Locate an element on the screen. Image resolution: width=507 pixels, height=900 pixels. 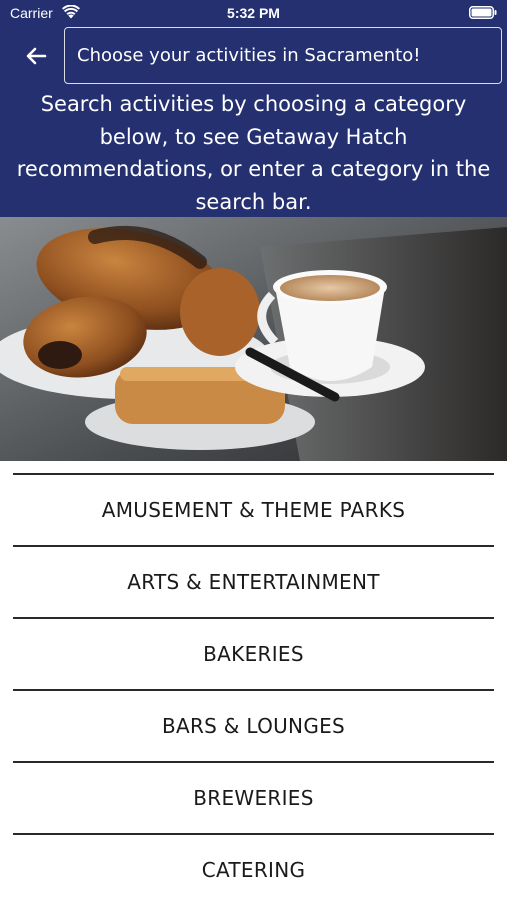
battery-icon is located at coordinates (483, 12).